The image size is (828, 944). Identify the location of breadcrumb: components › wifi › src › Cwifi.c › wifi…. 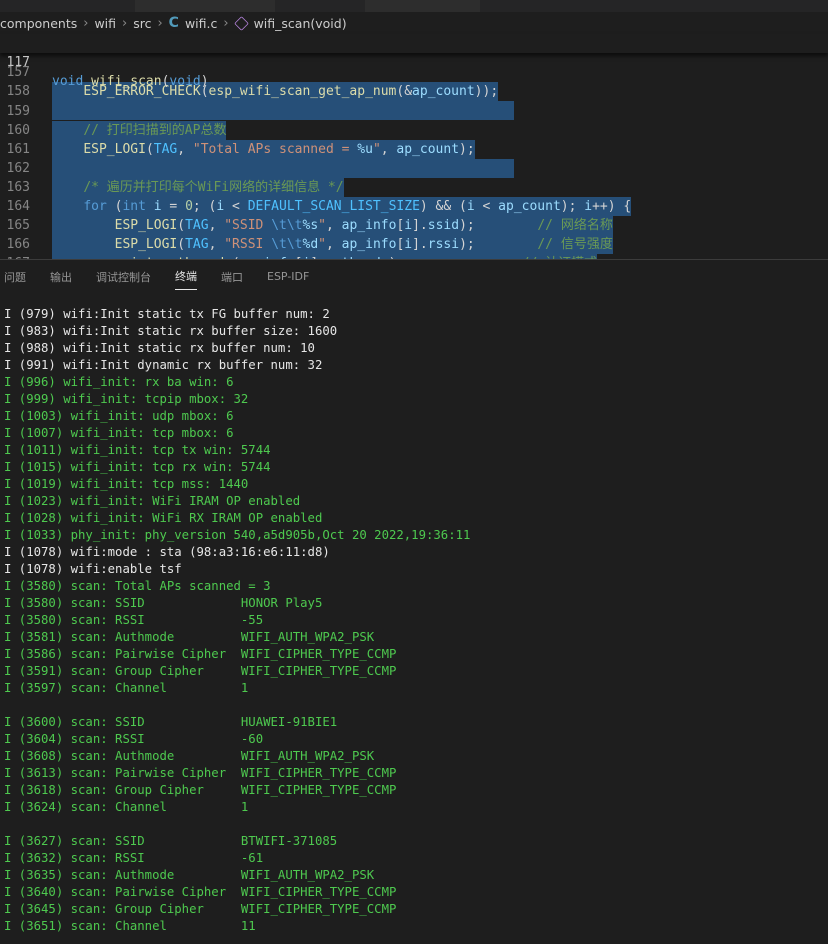
(414, 23).